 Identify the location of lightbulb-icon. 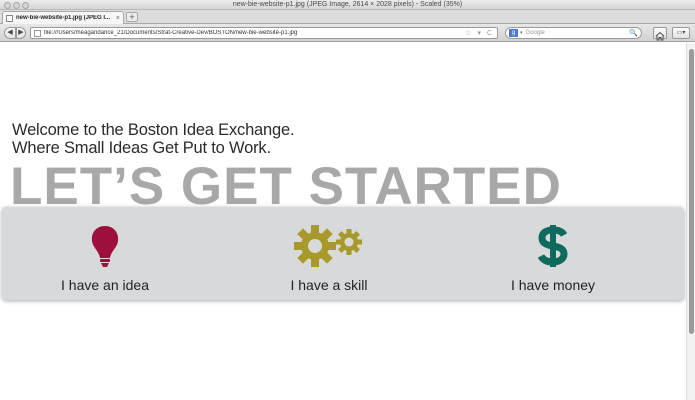
(105, 246).